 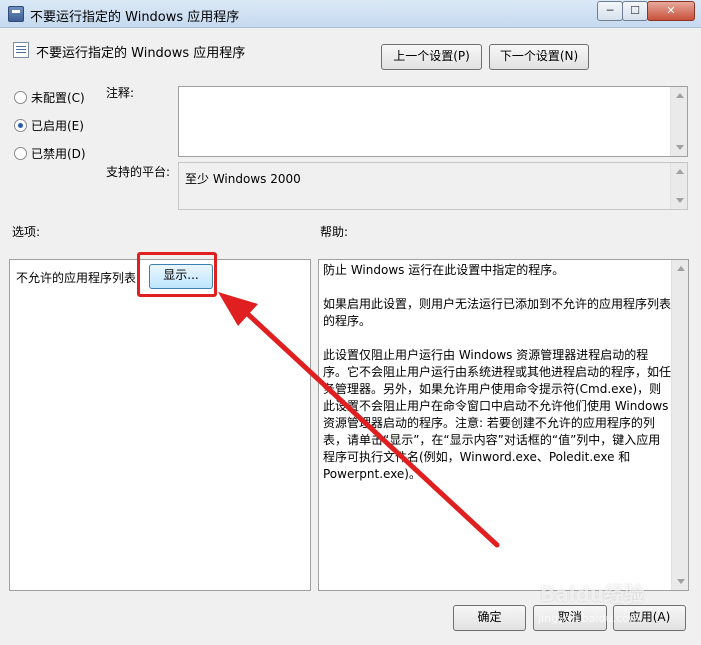 What do you see at coordinates (58, 153) in the screenshot?
I see `radio-label: 已禁用(D)` at bounding box center [58, 153].